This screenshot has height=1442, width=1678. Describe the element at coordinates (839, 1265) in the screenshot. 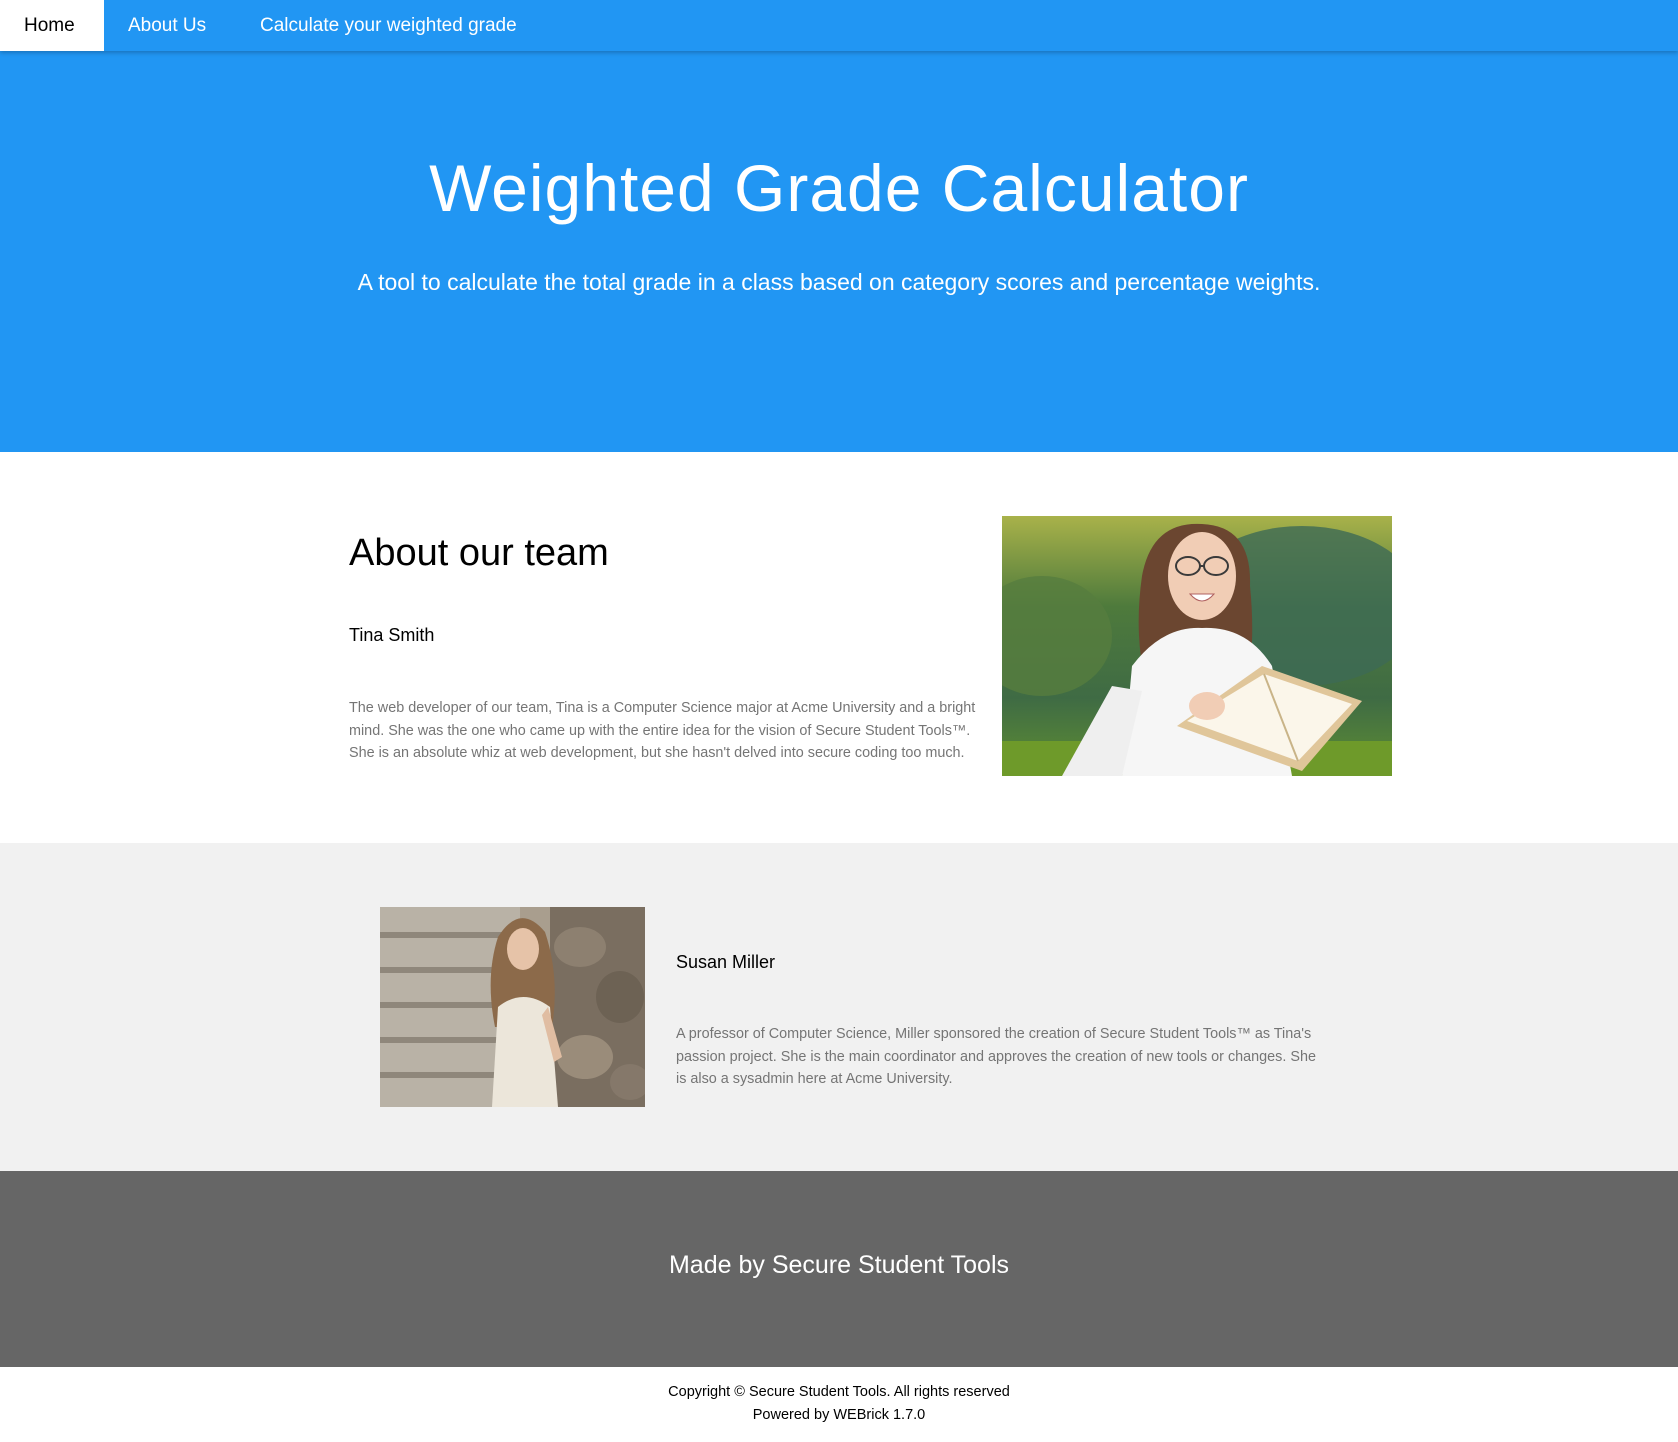

I see `footer-made-by: Made by Secure Student Tools` at that location.